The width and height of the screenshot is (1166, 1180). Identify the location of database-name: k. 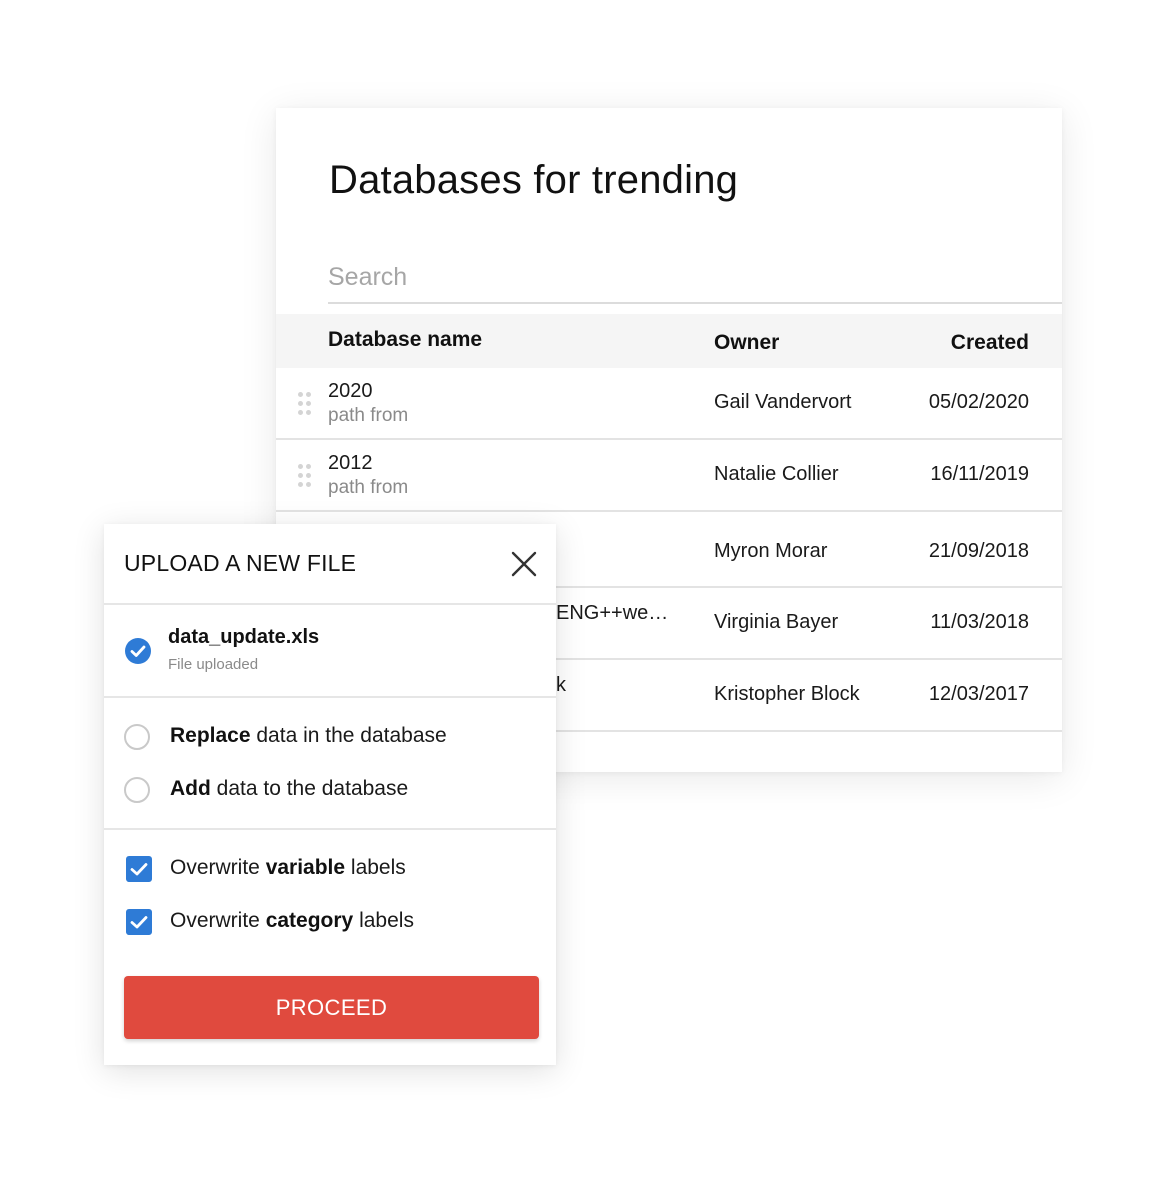
(561, 685).